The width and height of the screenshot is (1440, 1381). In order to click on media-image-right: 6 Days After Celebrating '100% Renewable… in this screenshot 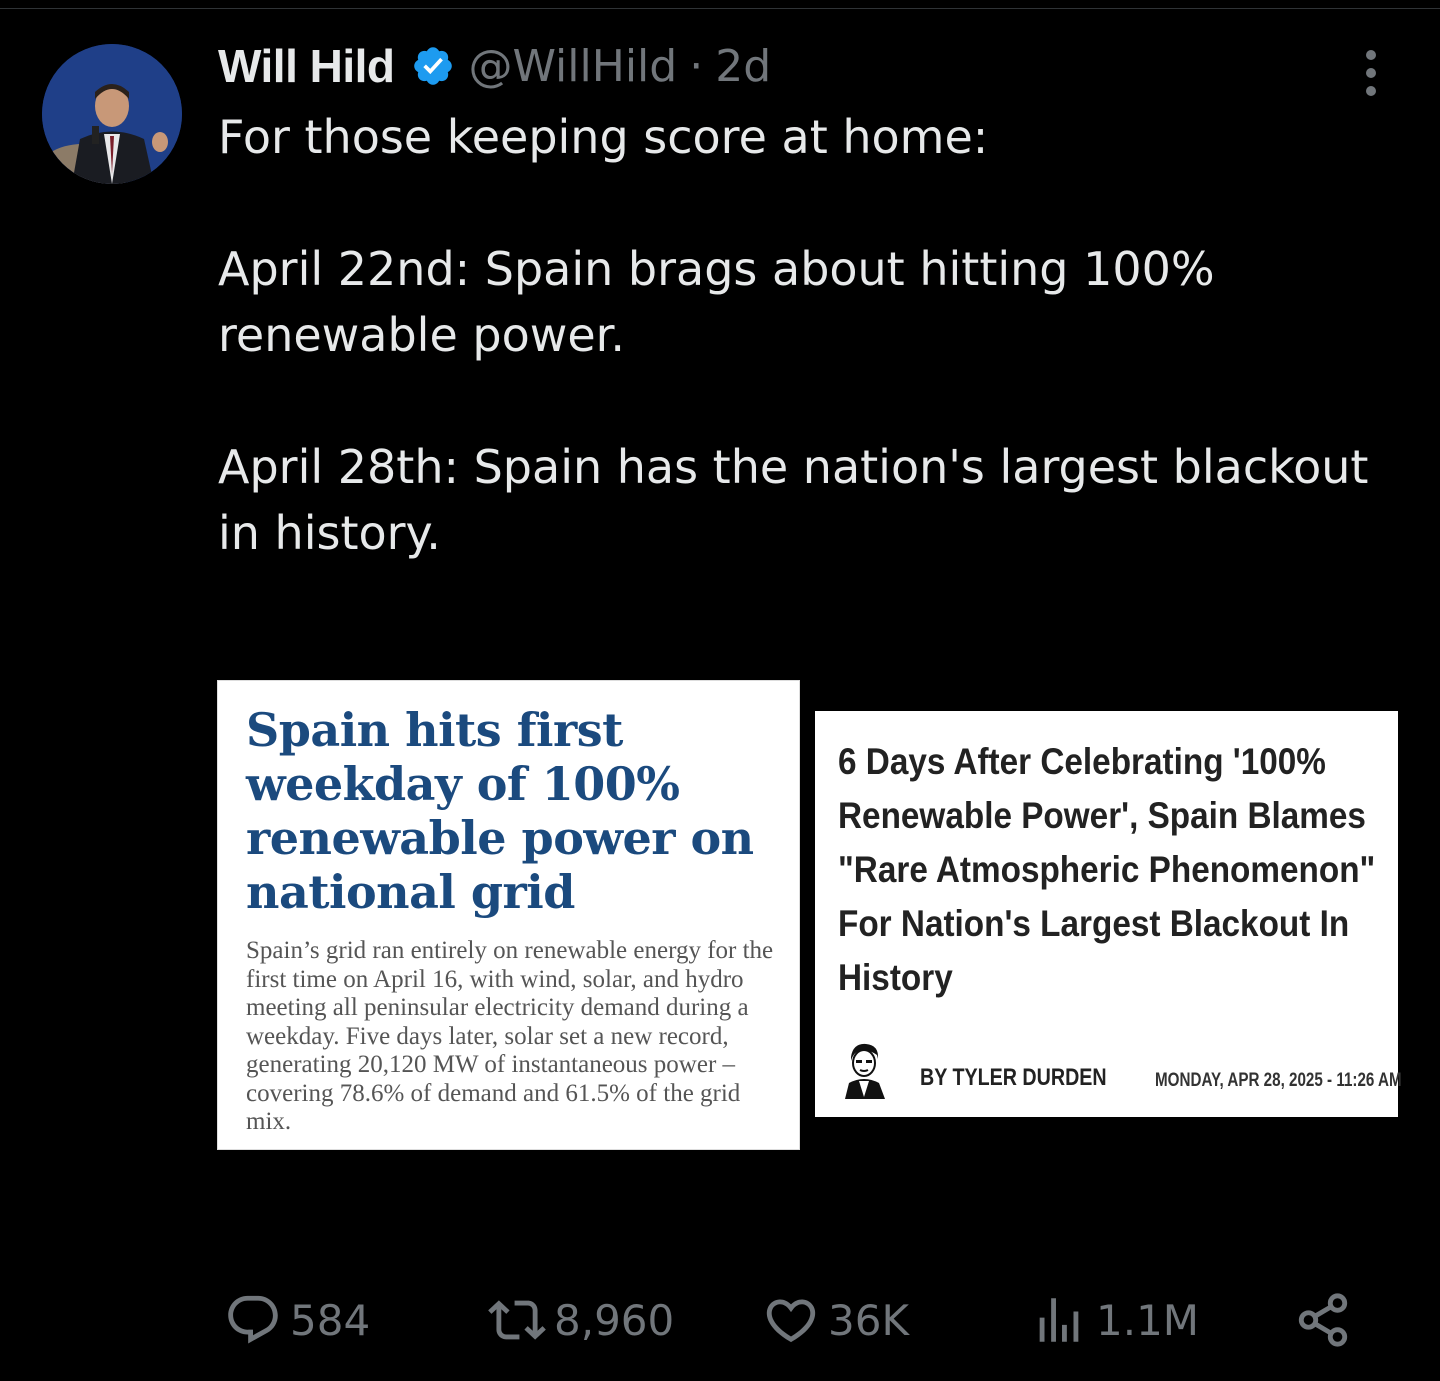, I will do `click(1108, 914)`.